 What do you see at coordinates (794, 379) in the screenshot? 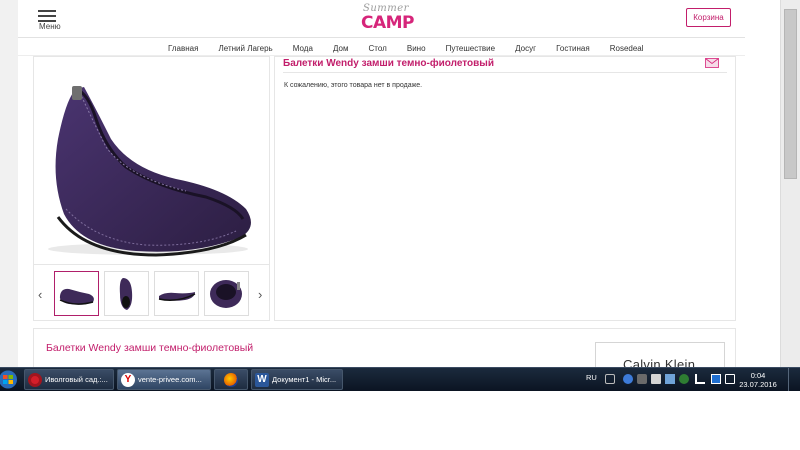
I see `show-desktop-button` at bounding box center [794, 379].